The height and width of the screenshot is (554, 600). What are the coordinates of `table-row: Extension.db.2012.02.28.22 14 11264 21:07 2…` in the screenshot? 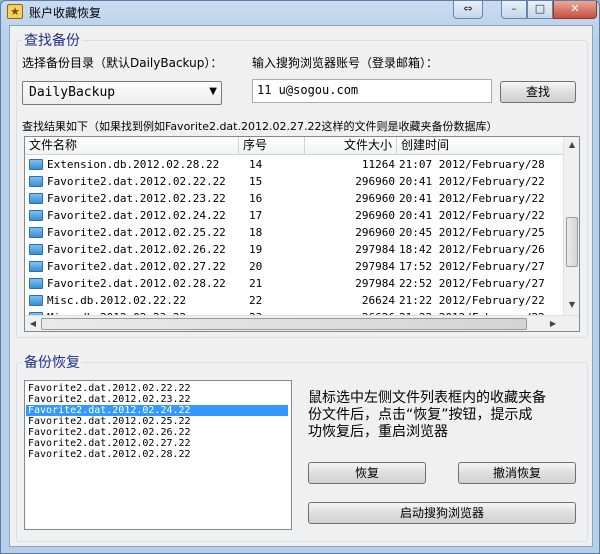 It's located at (295, 164).